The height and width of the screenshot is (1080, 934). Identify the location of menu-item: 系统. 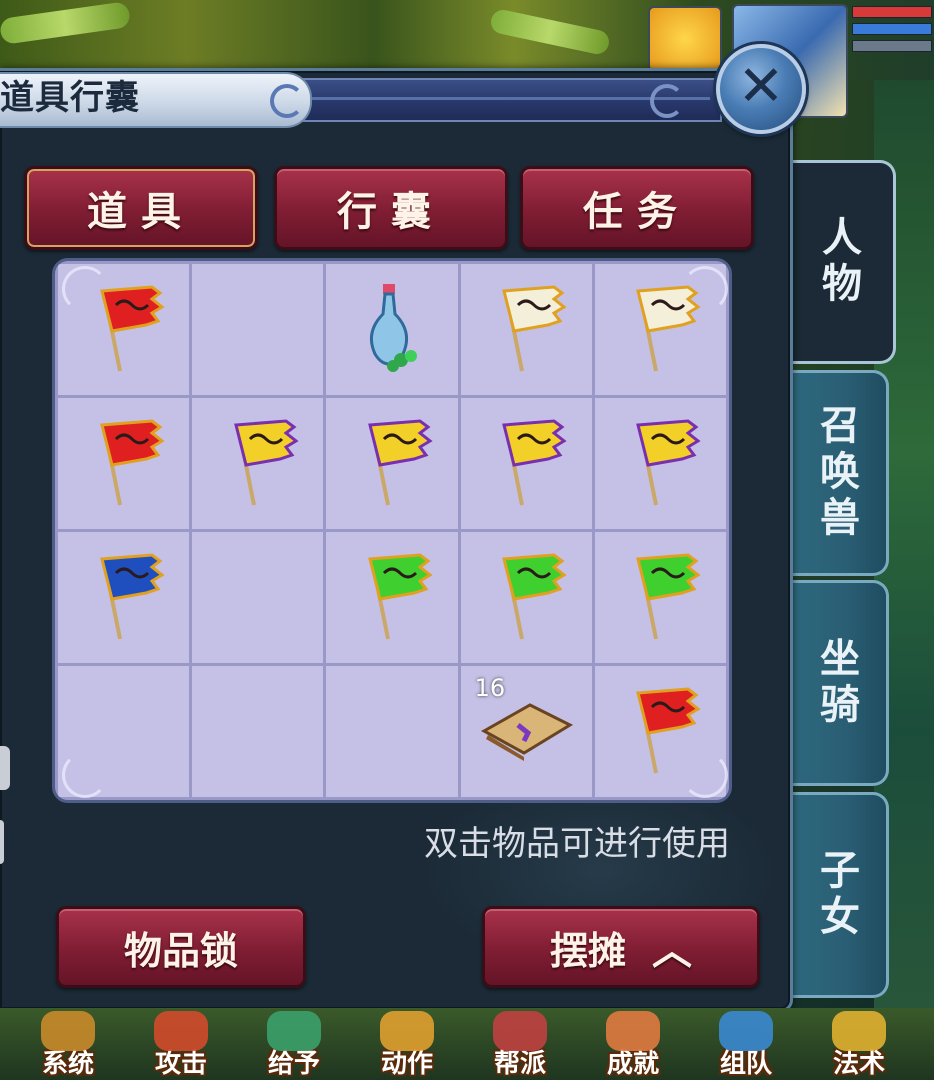
(68, 1045).